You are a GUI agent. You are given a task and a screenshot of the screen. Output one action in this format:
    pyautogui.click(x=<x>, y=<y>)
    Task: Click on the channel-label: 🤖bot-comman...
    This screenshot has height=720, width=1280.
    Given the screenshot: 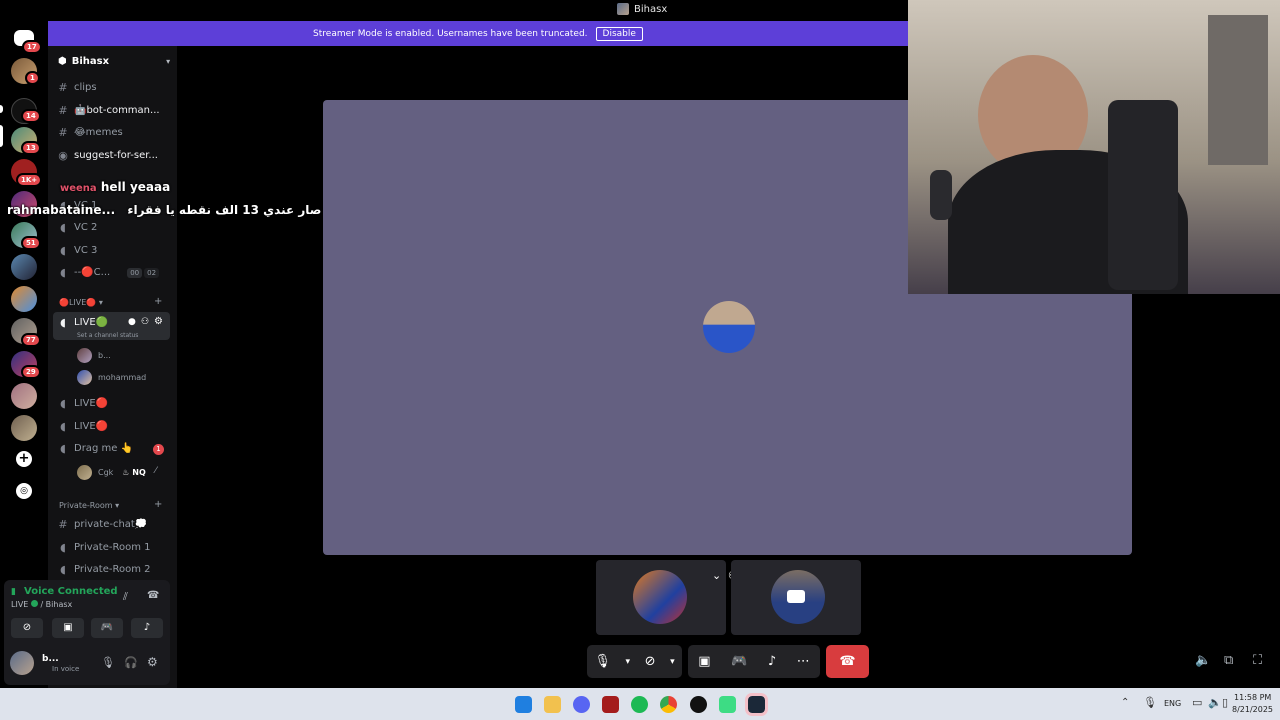 What is the action you would take?
    pyautogui.click(x=117, y=110)
    